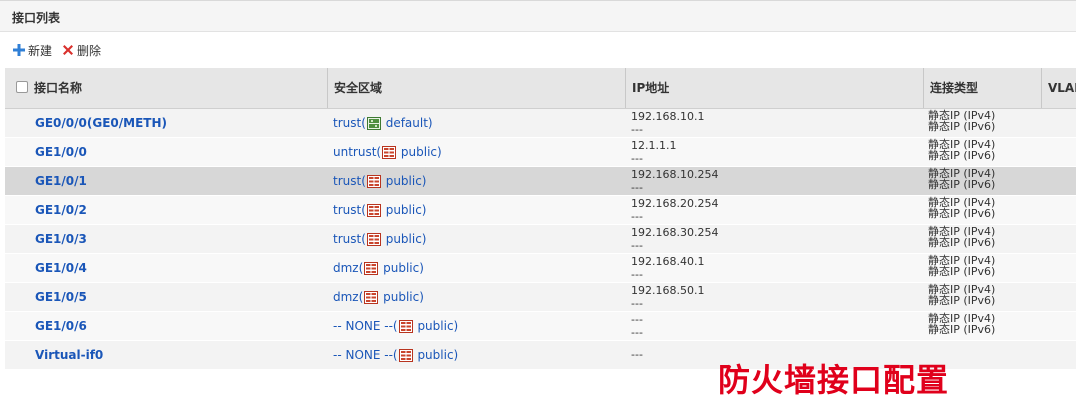 This screenshot has height=413, width=1076. What do you see at coordinates (834, 380) in the screenshot?
I see `watermark-text: 防火墙接口配置` at bounding box center [834, 380].